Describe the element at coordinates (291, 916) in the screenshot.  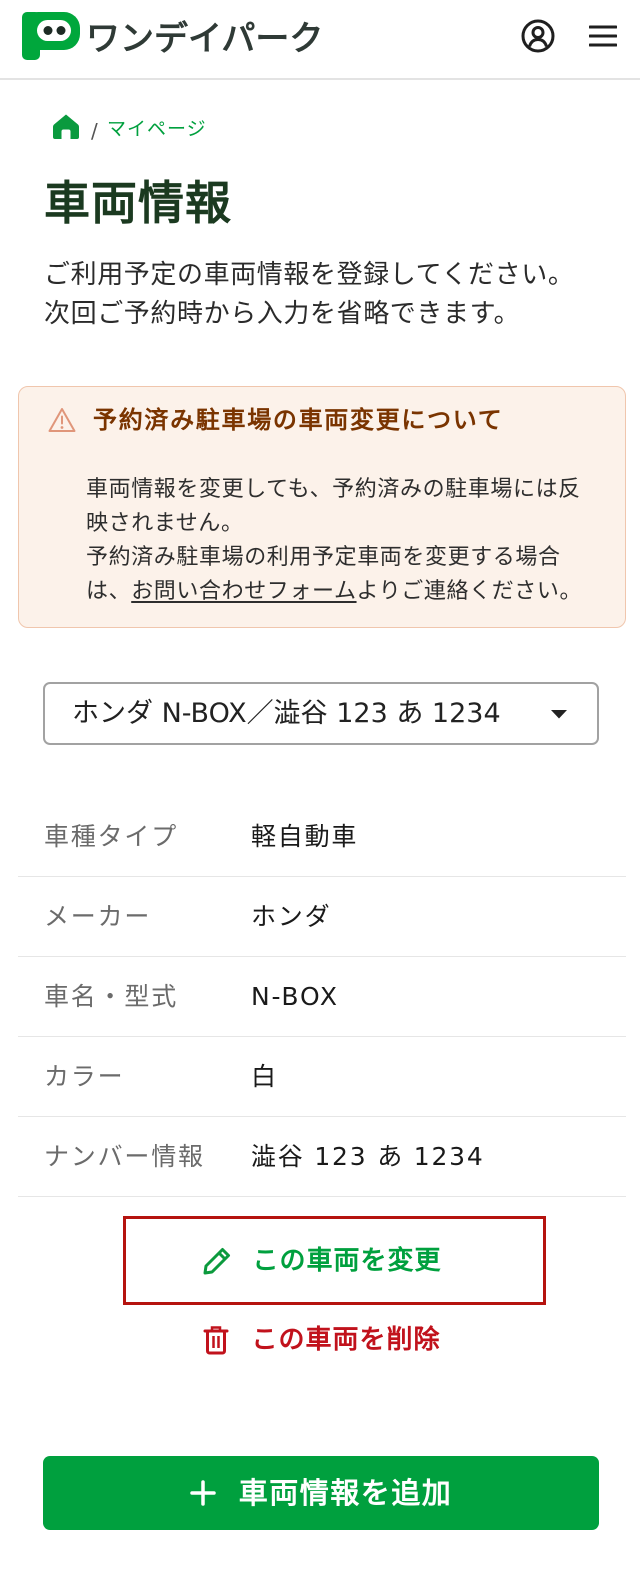
I see `info-value: ホンダ` at that location.